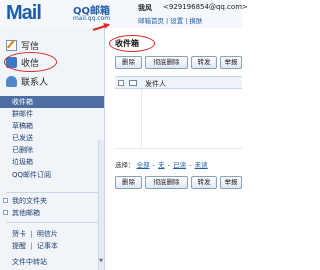  What do you see at coordinates (35, 82) in the screenshot?
I see `contacts-label: 联系人` at bounding box center [35, 82].